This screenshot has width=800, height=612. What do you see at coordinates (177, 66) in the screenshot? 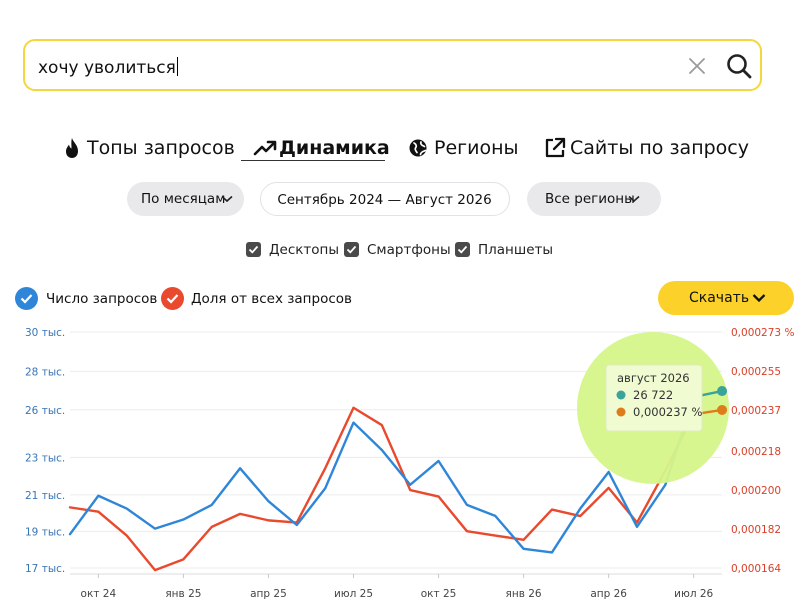
I see `text-caret` at bounding box center [177, 66].